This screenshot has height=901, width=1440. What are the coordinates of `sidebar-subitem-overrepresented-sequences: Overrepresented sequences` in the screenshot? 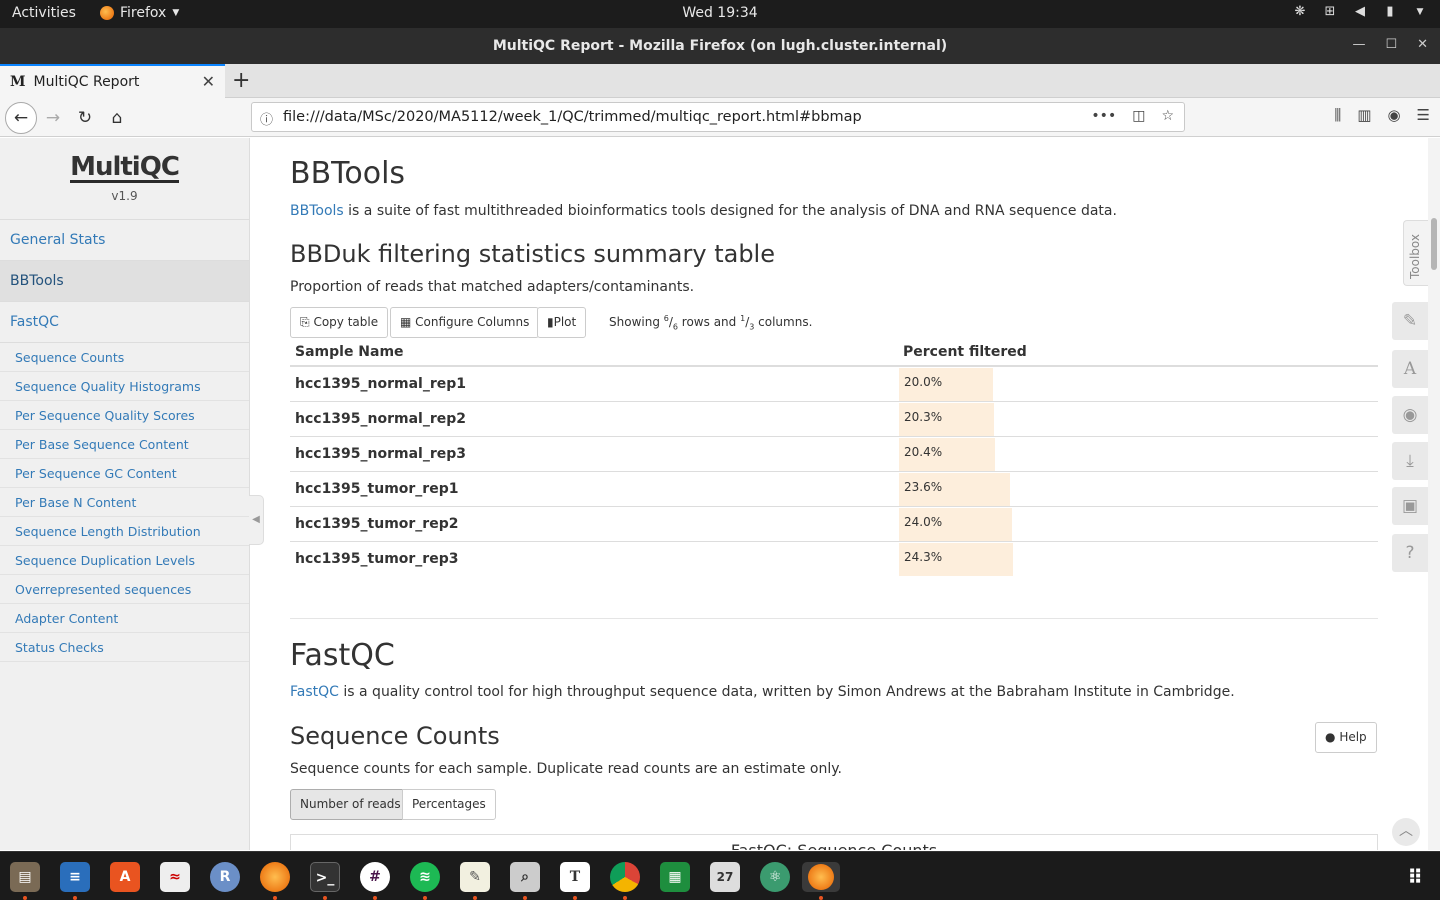 It's located at (124, 589).